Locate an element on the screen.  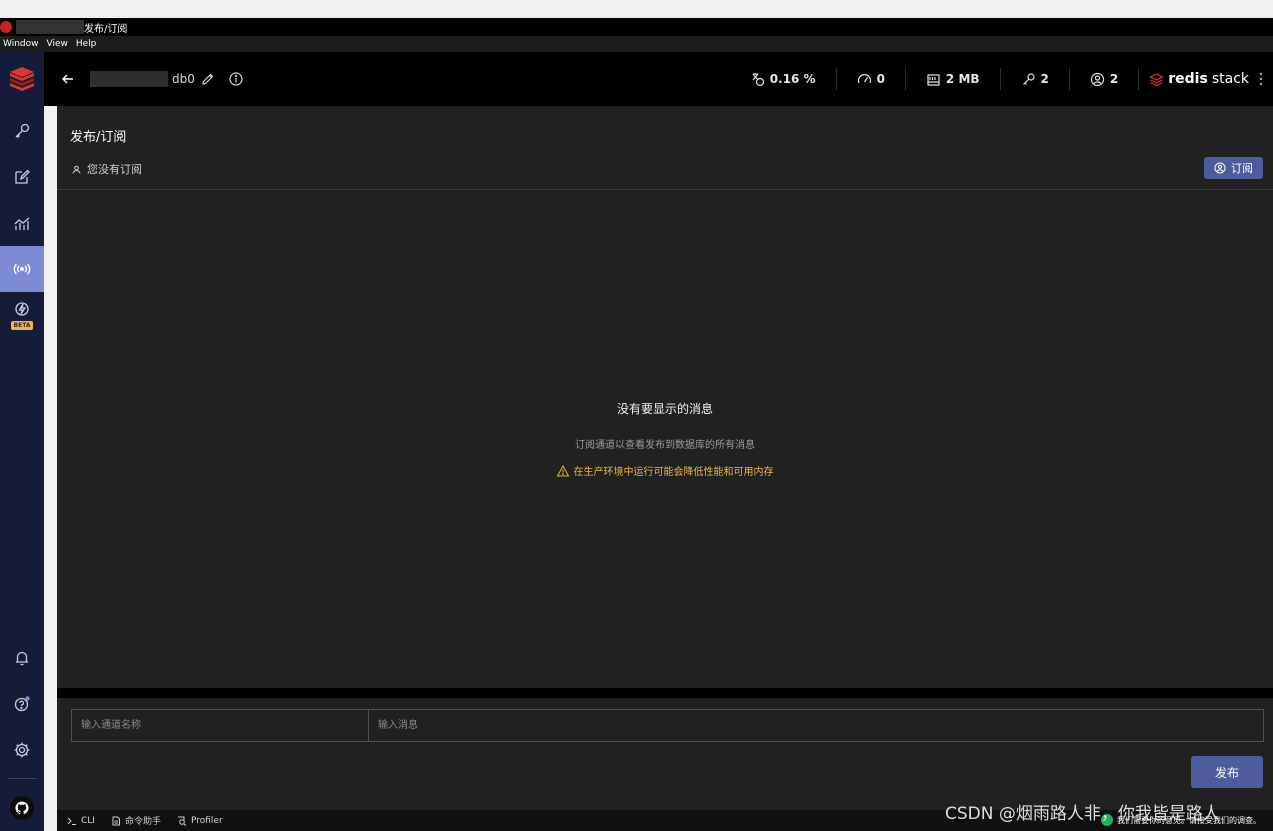
broadcast-icon is located at coordinates (22, 269).